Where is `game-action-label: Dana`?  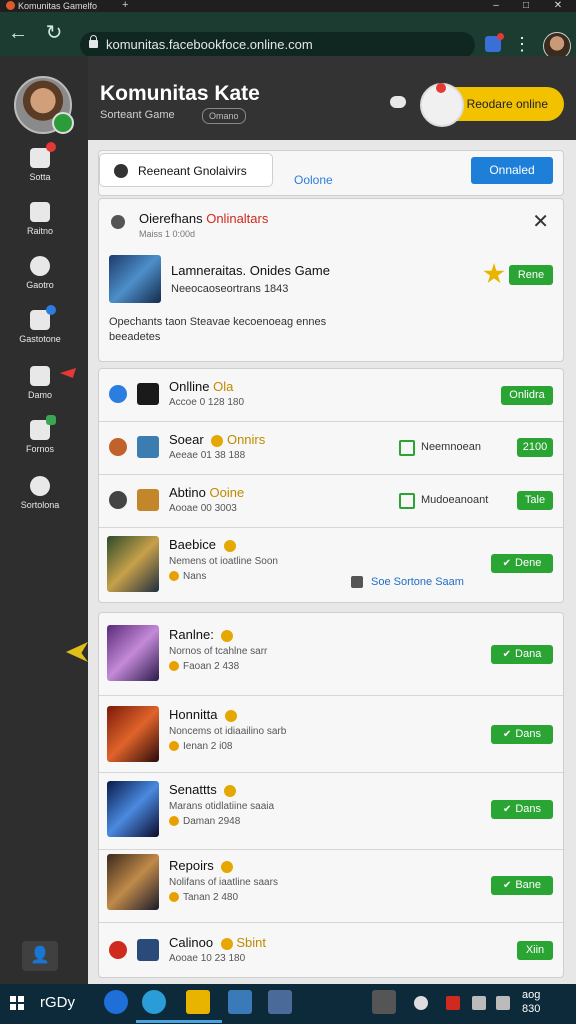 game-action-label: Dana is located at coordinates (528, 654).